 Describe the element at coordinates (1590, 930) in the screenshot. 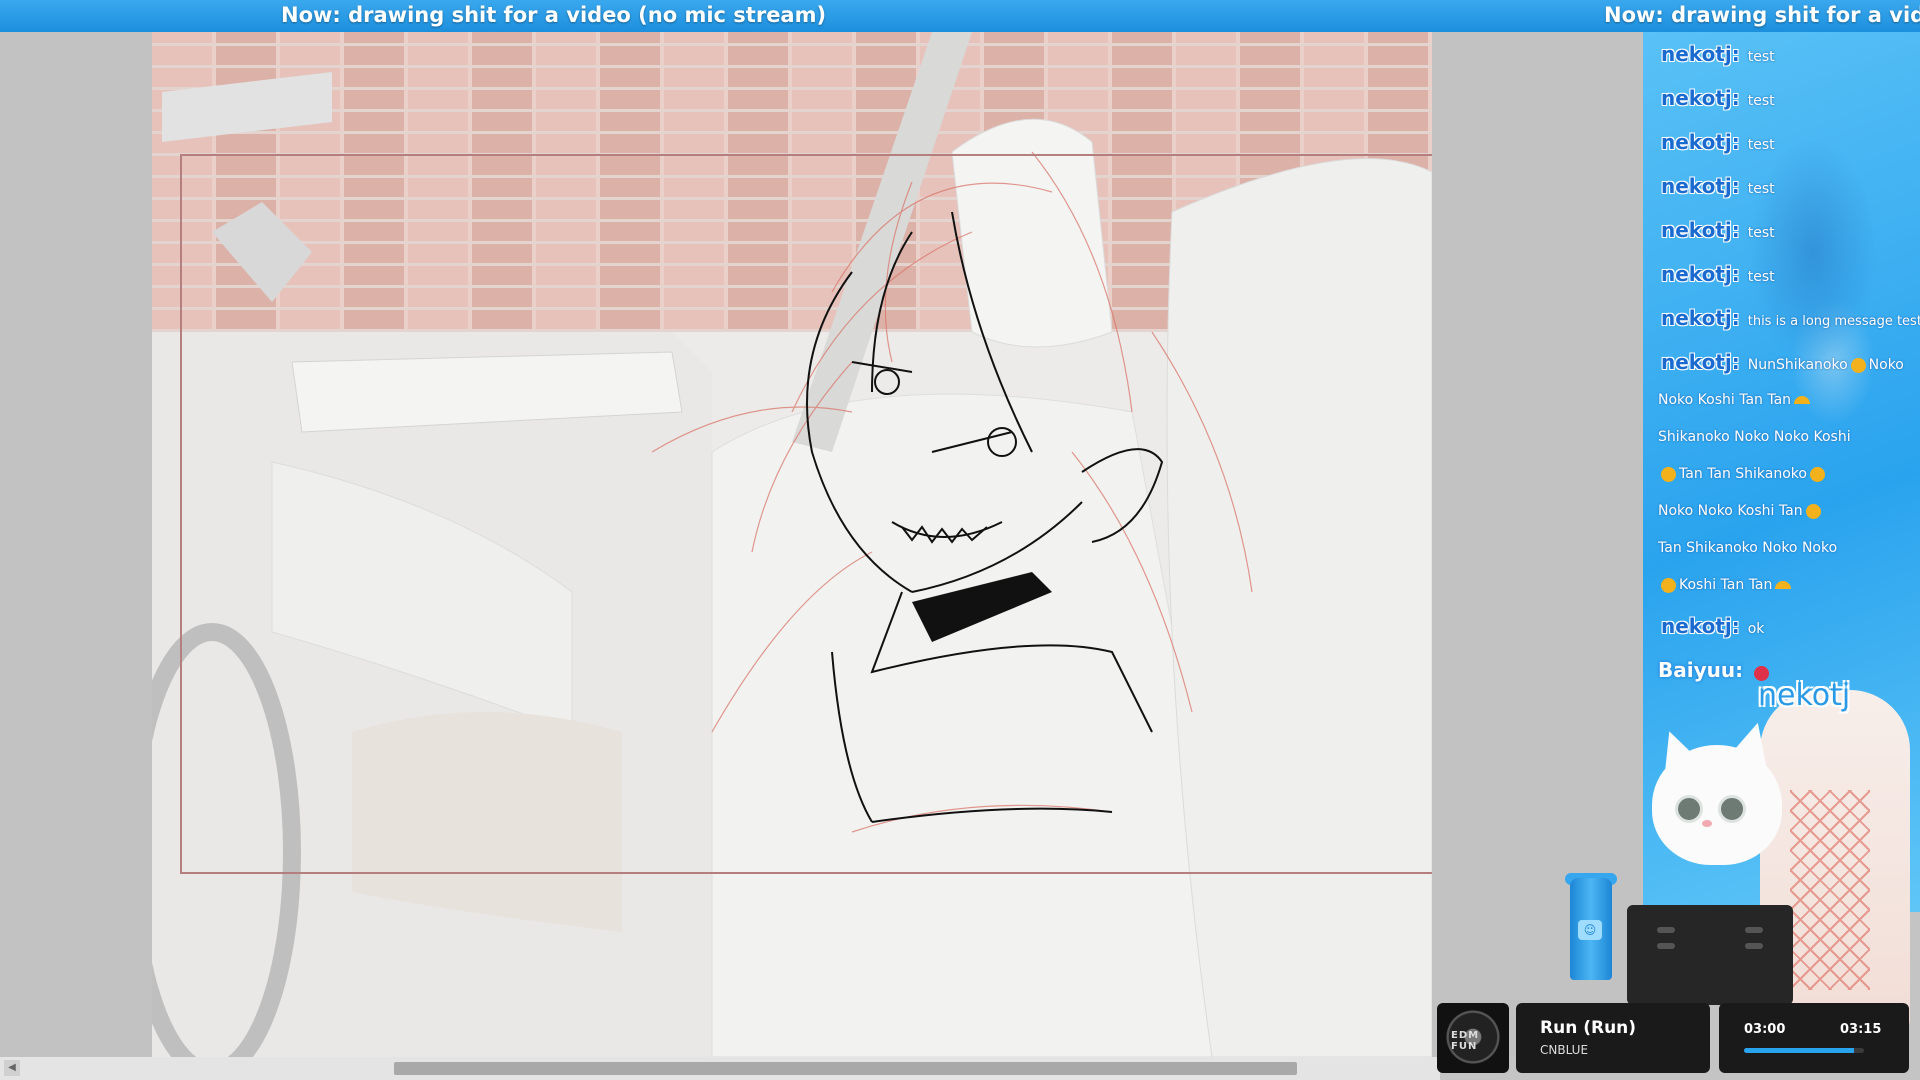

I see `cat-logo-icon: ☺` at that location.